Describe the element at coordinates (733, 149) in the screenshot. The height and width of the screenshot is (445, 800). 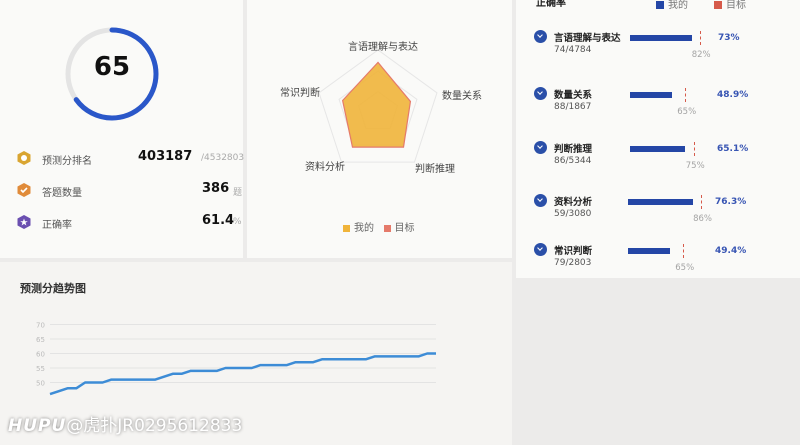
I see `accuracy-row-pct: 65.1%` at that location.